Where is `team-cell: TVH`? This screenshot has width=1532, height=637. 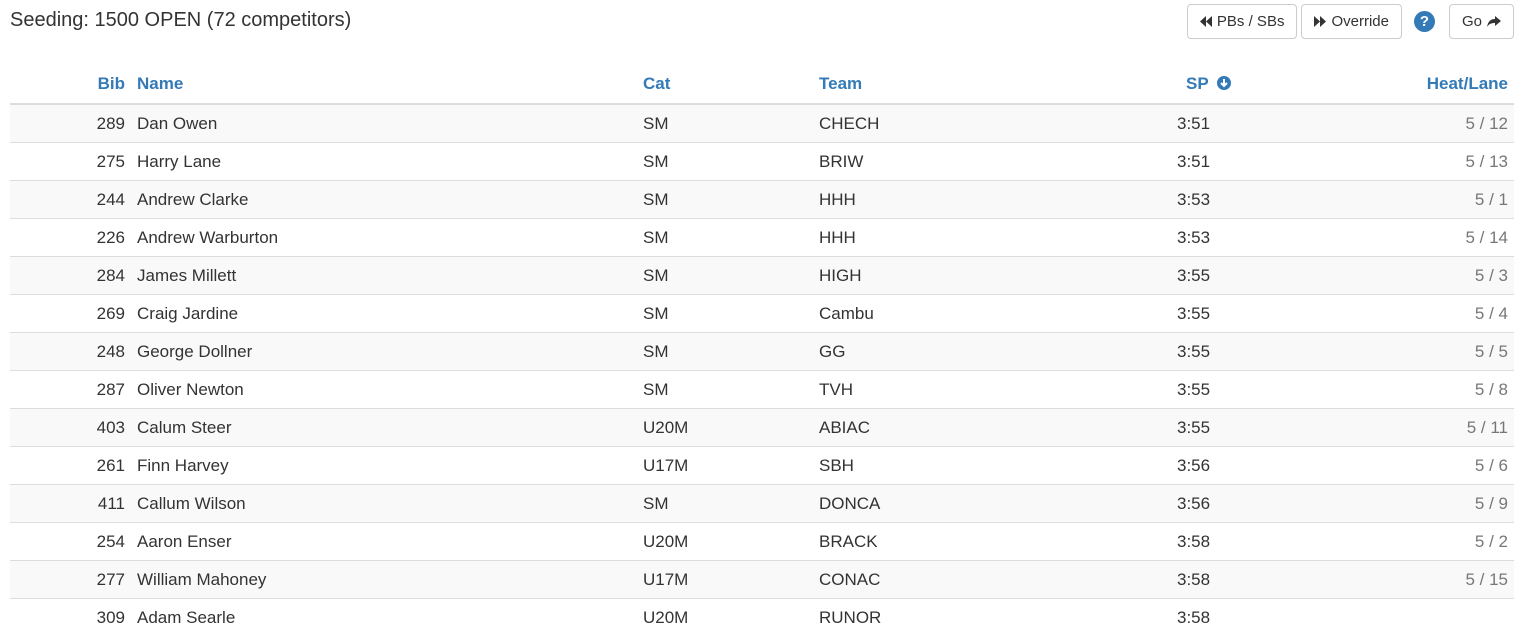 team-cell: TVH is located at coordinates (990, 389).